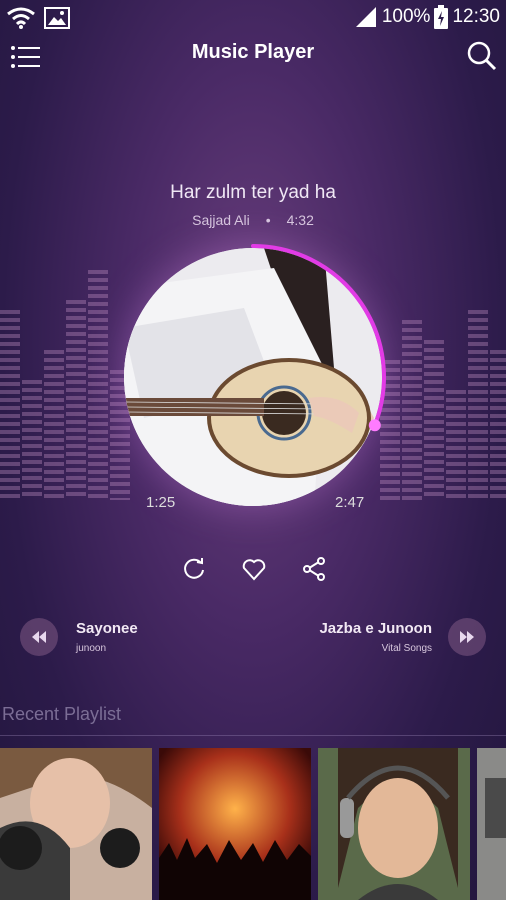  I want to click on battery-percent: 100%, so click(406, 16).